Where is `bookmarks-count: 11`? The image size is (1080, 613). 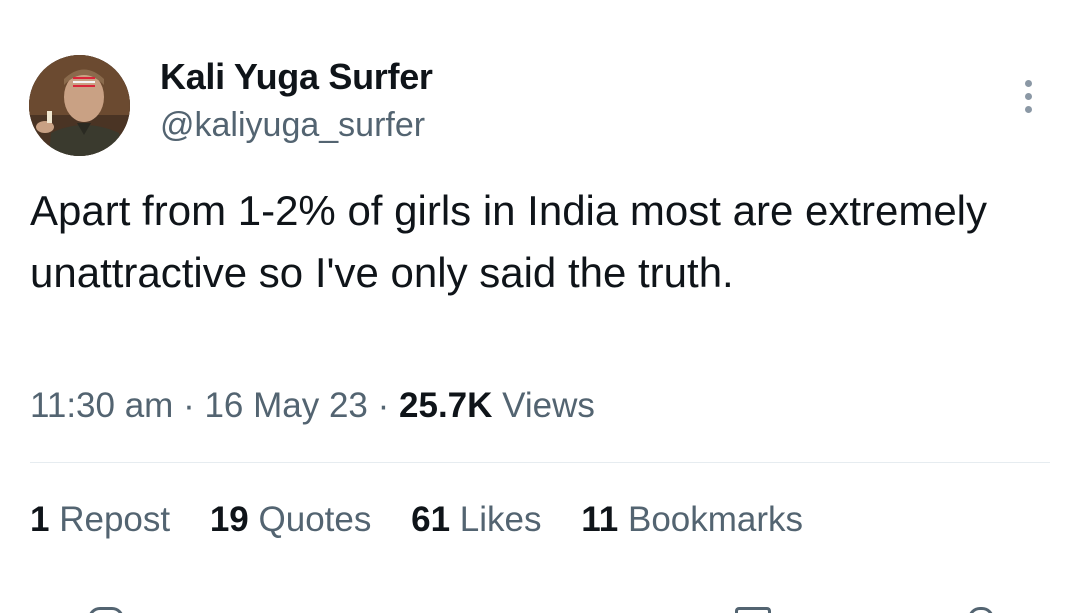 bookmarks-count: 11 is located at coordinates (600, 519).